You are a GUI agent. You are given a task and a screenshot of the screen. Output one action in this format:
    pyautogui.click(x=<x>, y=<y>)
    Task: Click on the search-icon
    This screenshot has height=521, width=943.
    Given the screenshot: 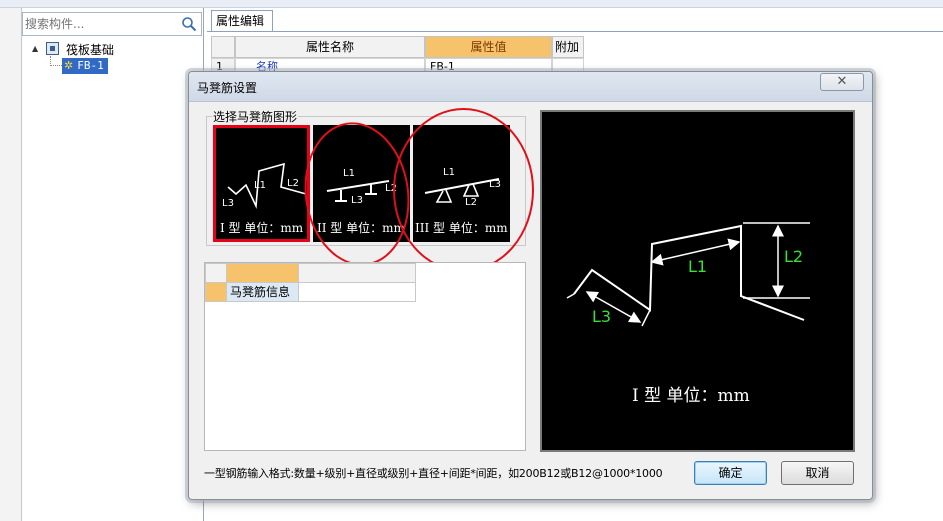 What is the action you would take?
    pyautogui.click(x=189, y=24)
    